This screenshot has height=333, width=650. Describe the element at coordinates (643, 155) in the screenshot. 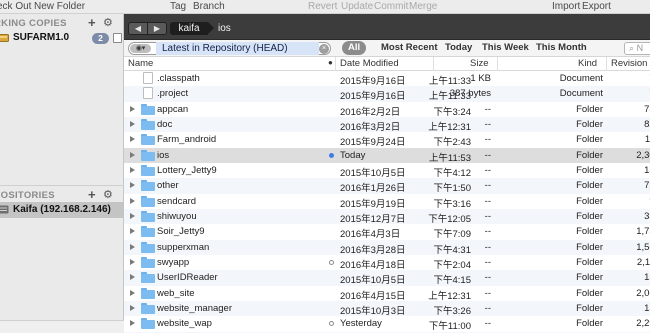

I see `file-revision: 2,300` at that location.